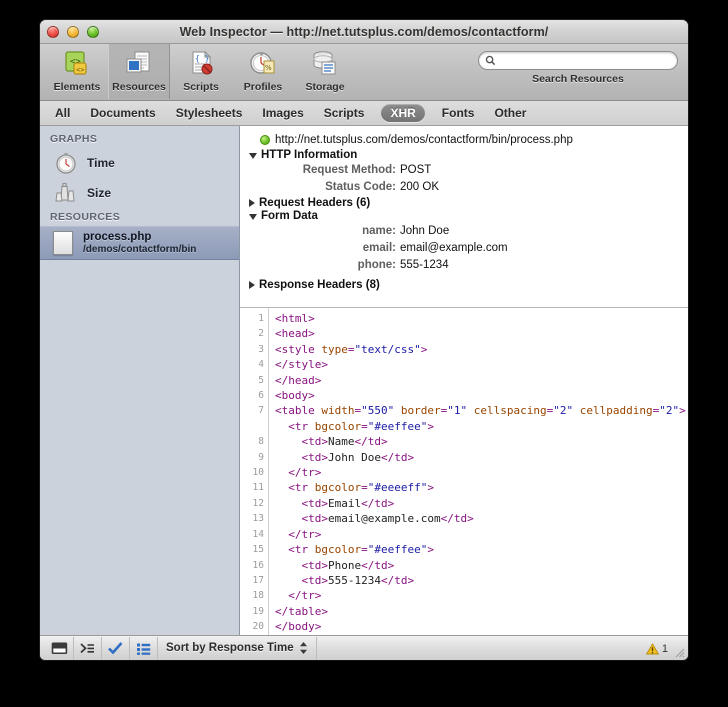 This screenshot has width=728, height=707. I want to click on chevron-right-icon, so click(252, 285).